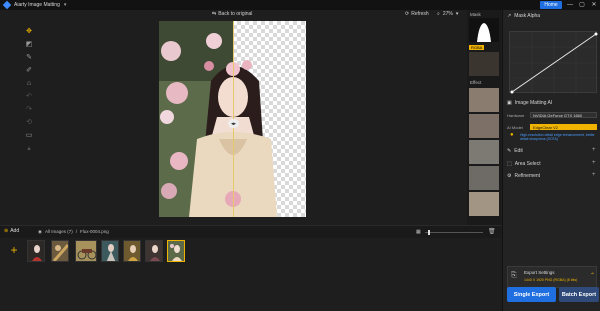 The width and height of the screenshot is (600, 311). What do you see at coordinates (592, 275) in the screenshot?
I see `chevron-up-icon: ⌃` at bounding box center [592, 275].